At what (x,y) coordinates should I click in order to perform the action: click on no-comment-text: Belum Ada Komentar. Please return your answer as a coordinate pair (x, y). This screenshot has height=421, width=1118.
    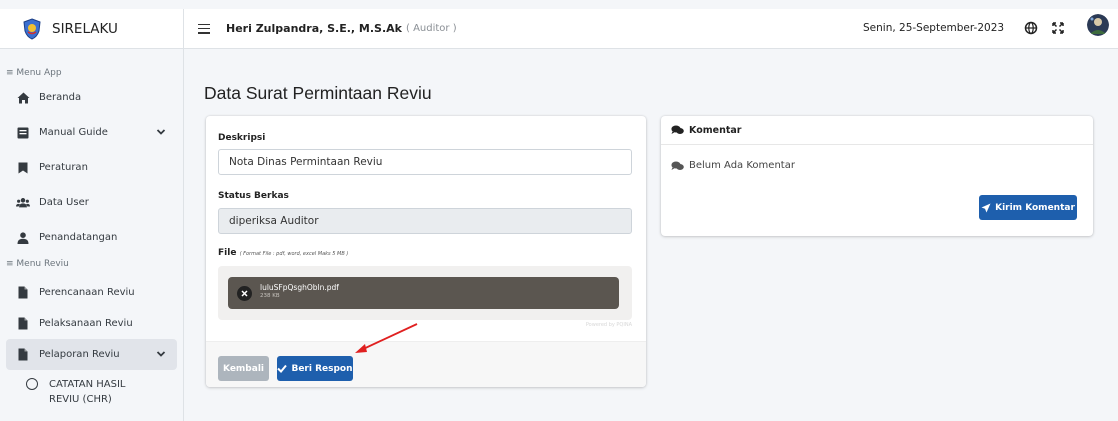
    Looking at the image, I should click on (742, 165).